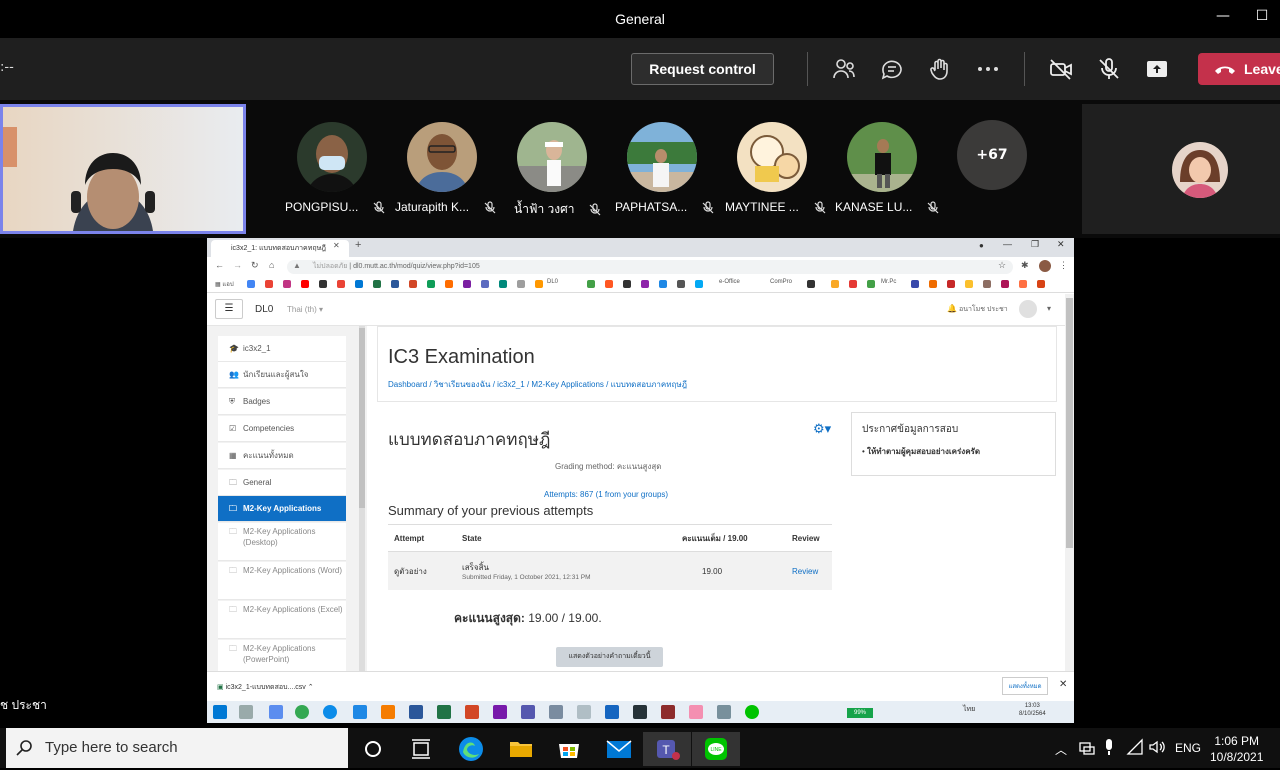 The width and height of the screenshot is (1280, 770). Describe the element at coordinates (552, 282) in the screenshot. I see `bookmark-dl0: DL0` at that location.